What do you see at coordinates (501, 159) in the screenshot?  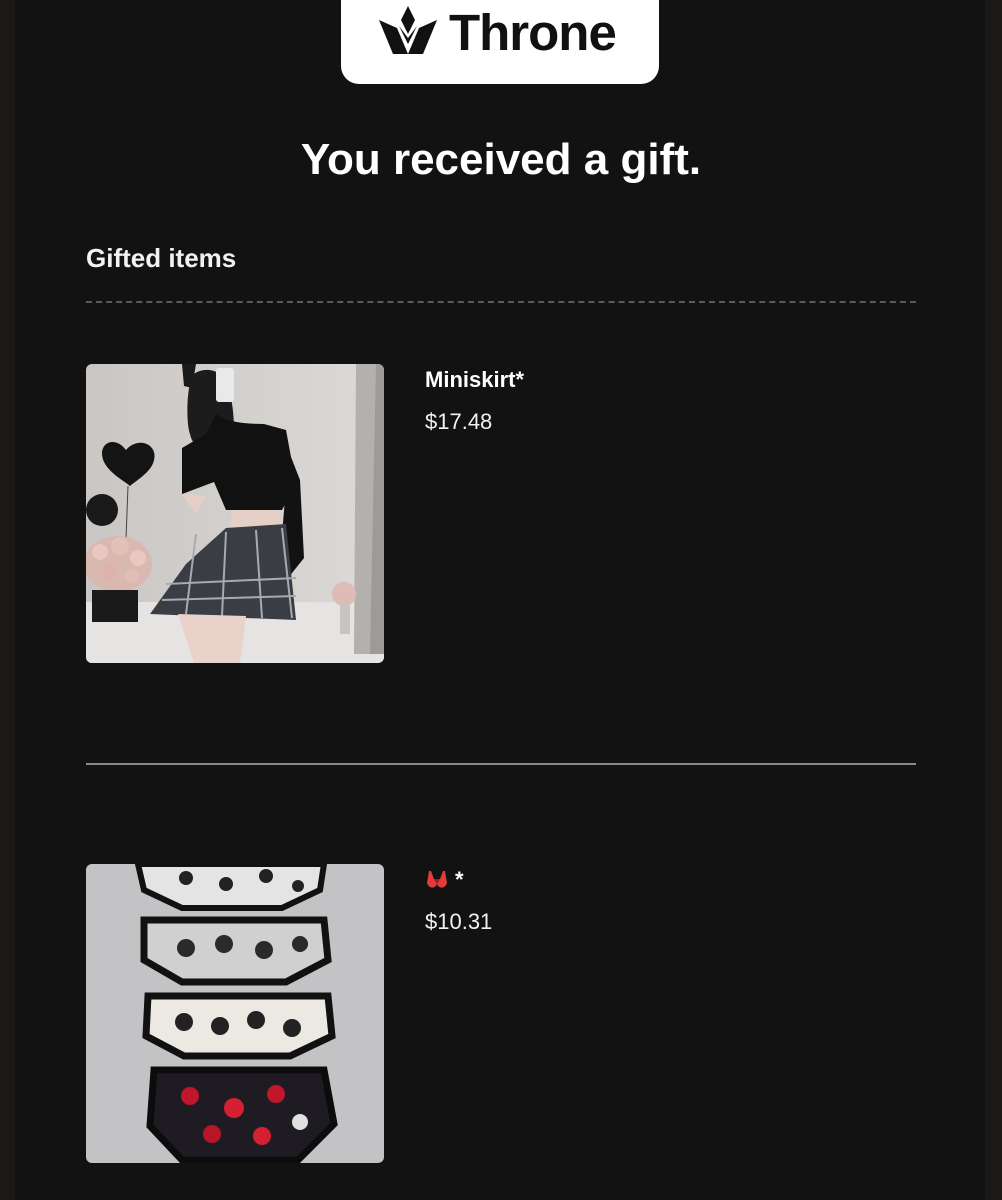 I see `email-headline: You received a gift.` at bounding box center [501, 159].